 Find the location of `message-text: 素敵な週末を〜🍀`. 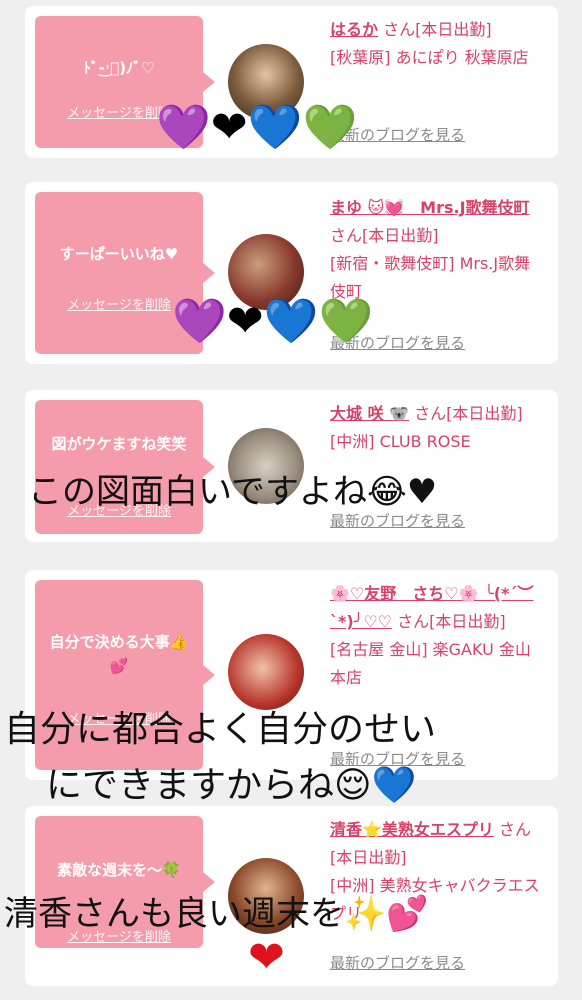

message-text: 素敵な週末を〜🍀 is located at coordinates (119, 870).